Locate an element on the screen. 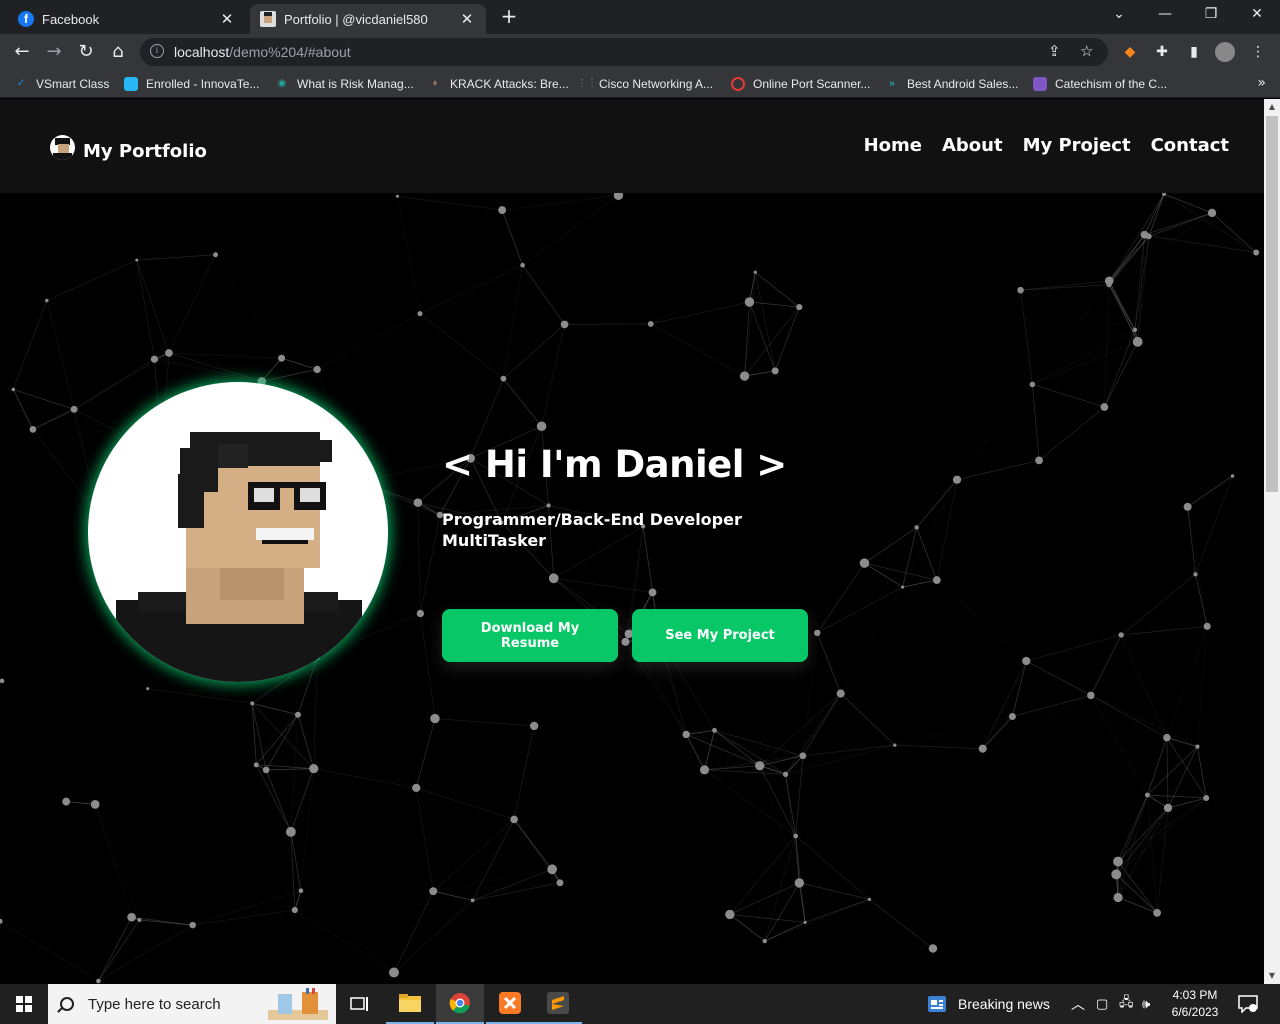 The width and height of the screenshot is (1280, 1024). xampp-icon is located at coordinates (510, 1004).